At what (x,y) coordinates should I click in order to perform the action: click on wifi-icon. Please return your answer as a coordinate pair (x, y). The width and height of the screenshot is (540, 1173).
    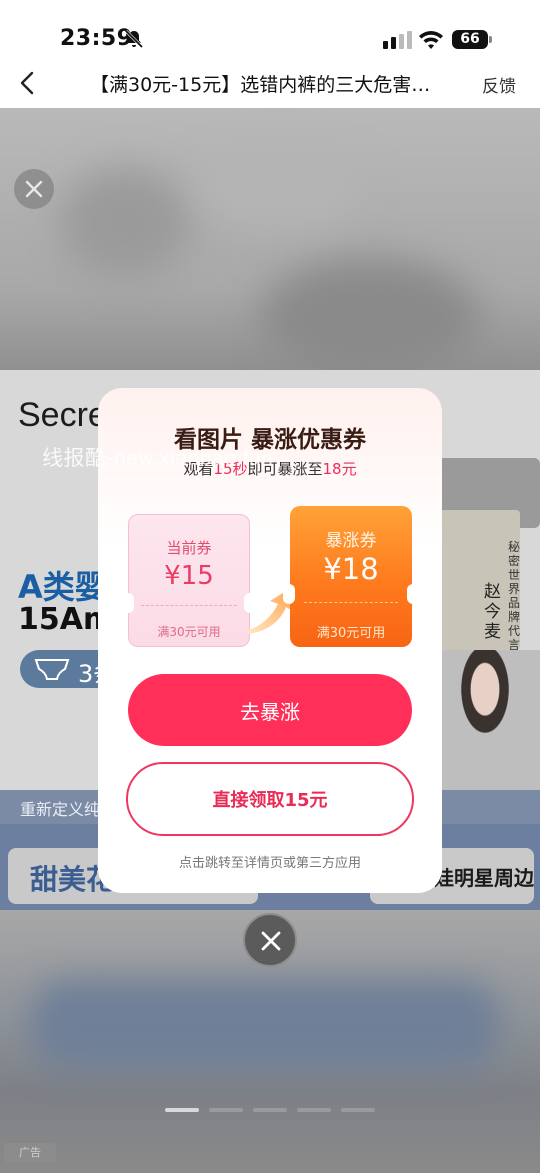
    Looking at the image, I should click on (431, 40).